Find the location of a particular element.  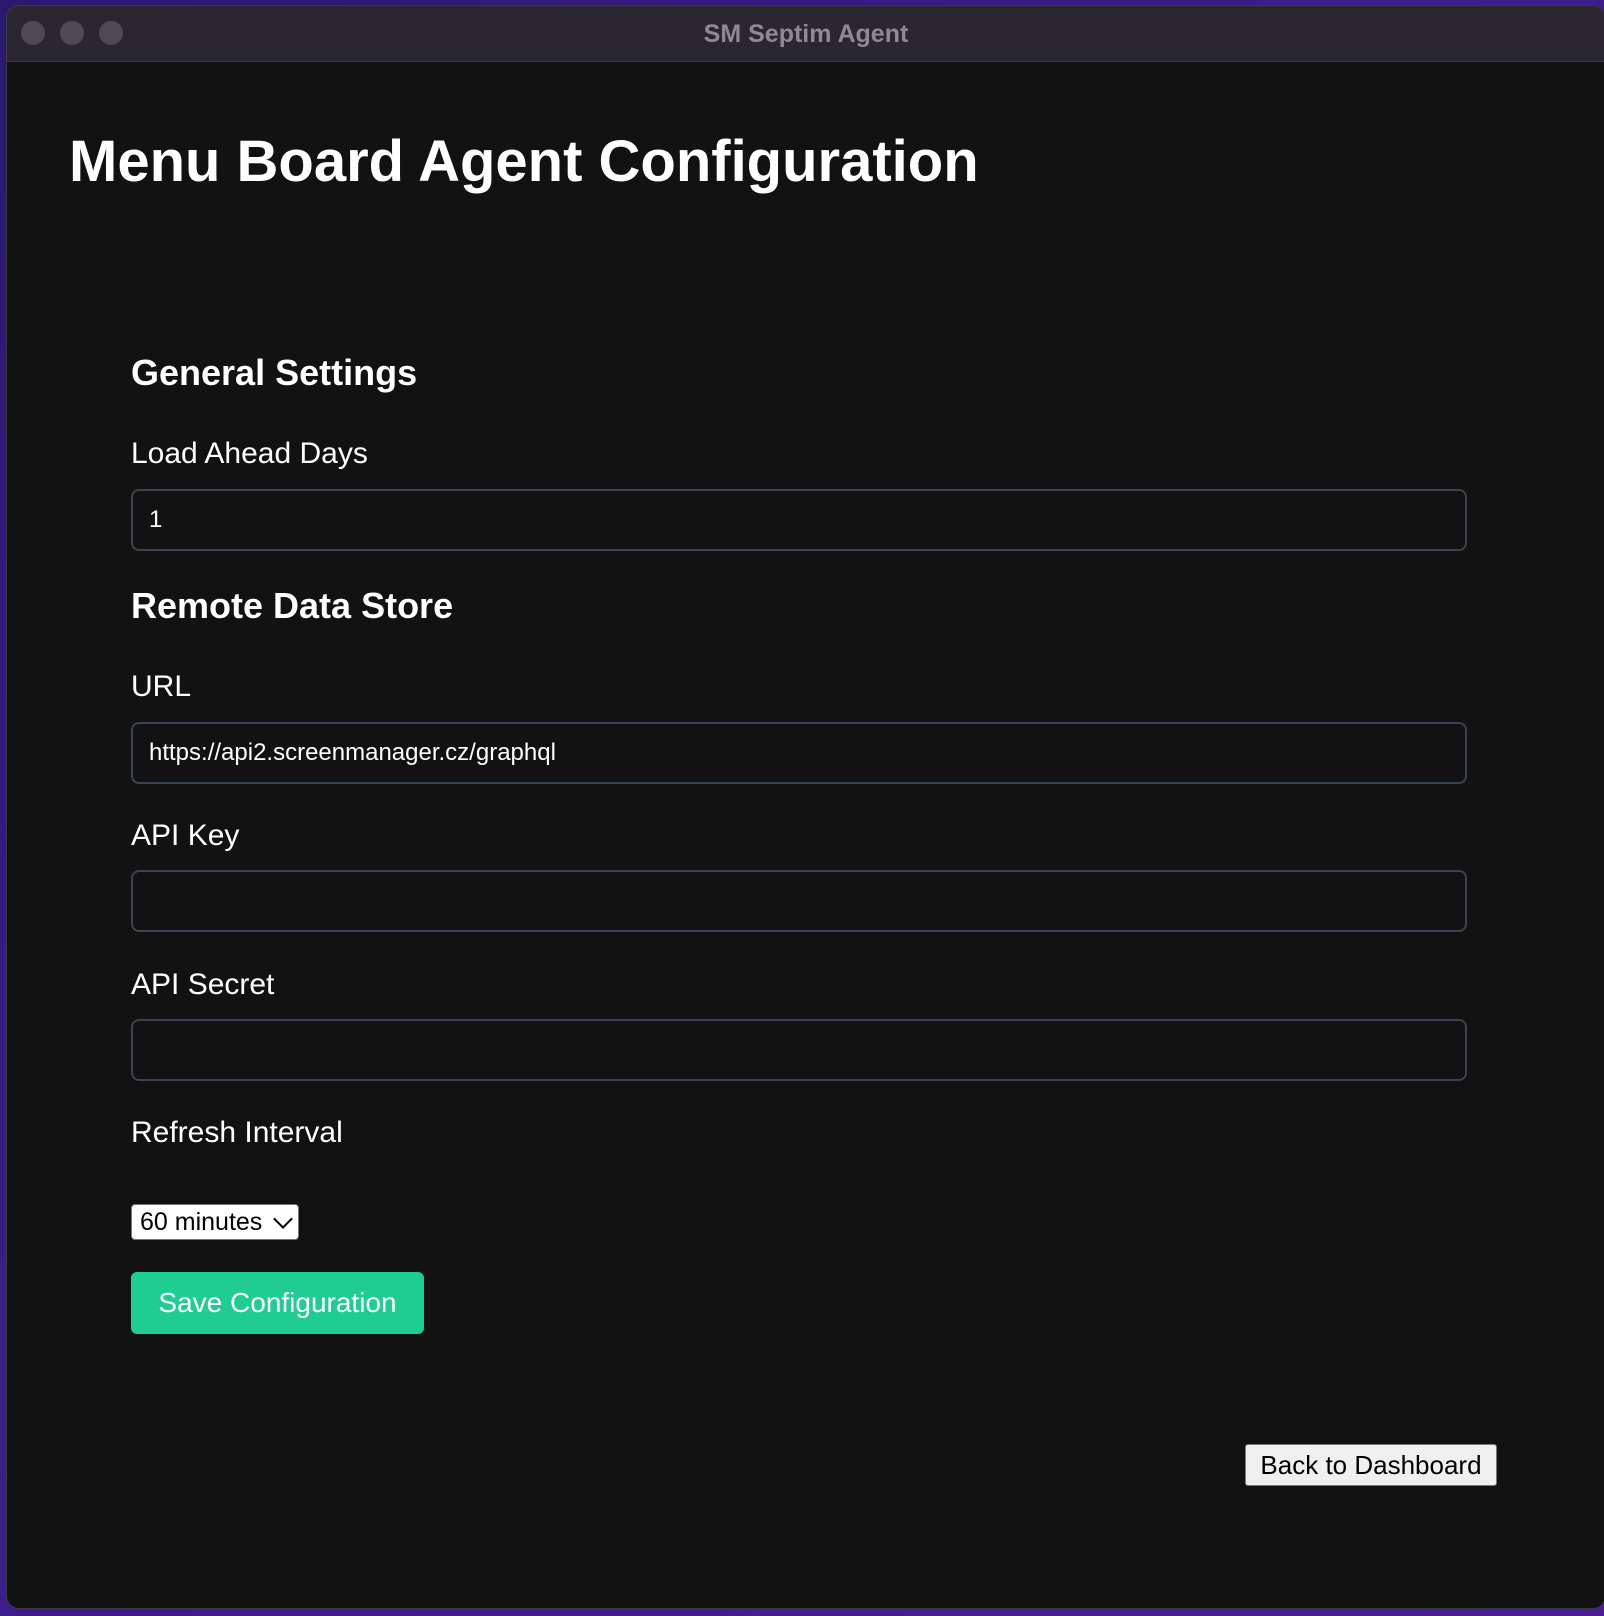

back-to-dashboard-button: Back to Dashboard is located at coordinates (1371, 1465).